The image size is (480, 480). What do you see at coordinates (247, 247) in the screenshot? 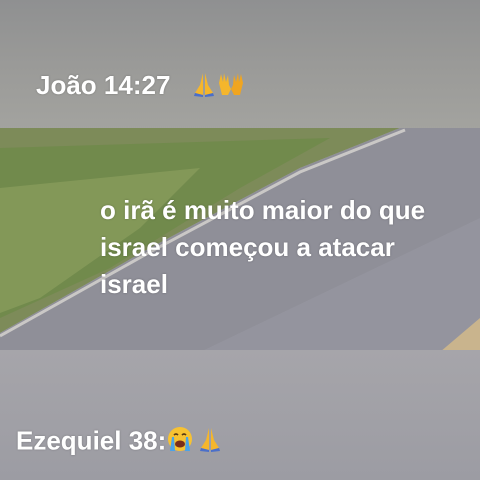
I see `main-caption-line-2: israel começou a atacar` at bounding box center [247, 247].